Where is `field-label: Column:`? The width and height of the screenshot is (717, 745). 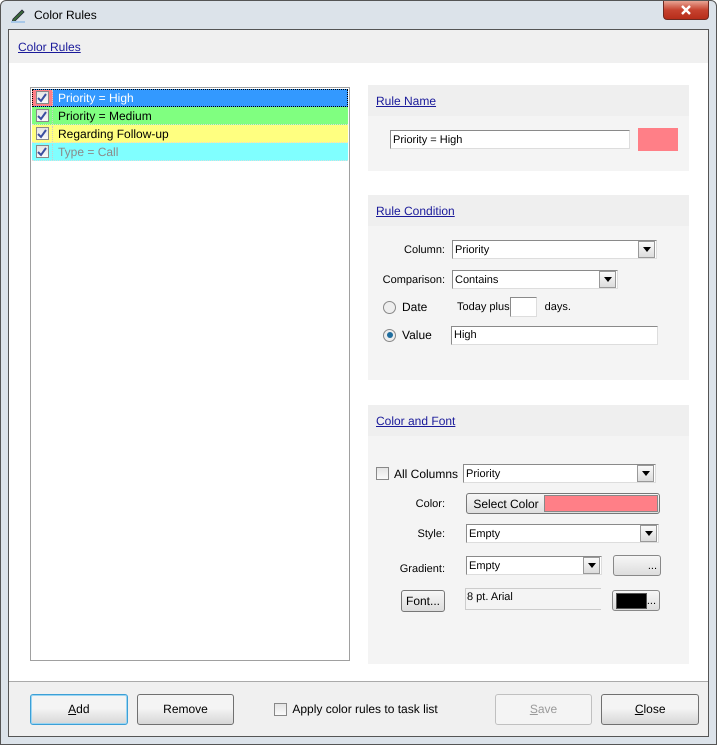 field-label: Column: is located at coordinates (424, 250).